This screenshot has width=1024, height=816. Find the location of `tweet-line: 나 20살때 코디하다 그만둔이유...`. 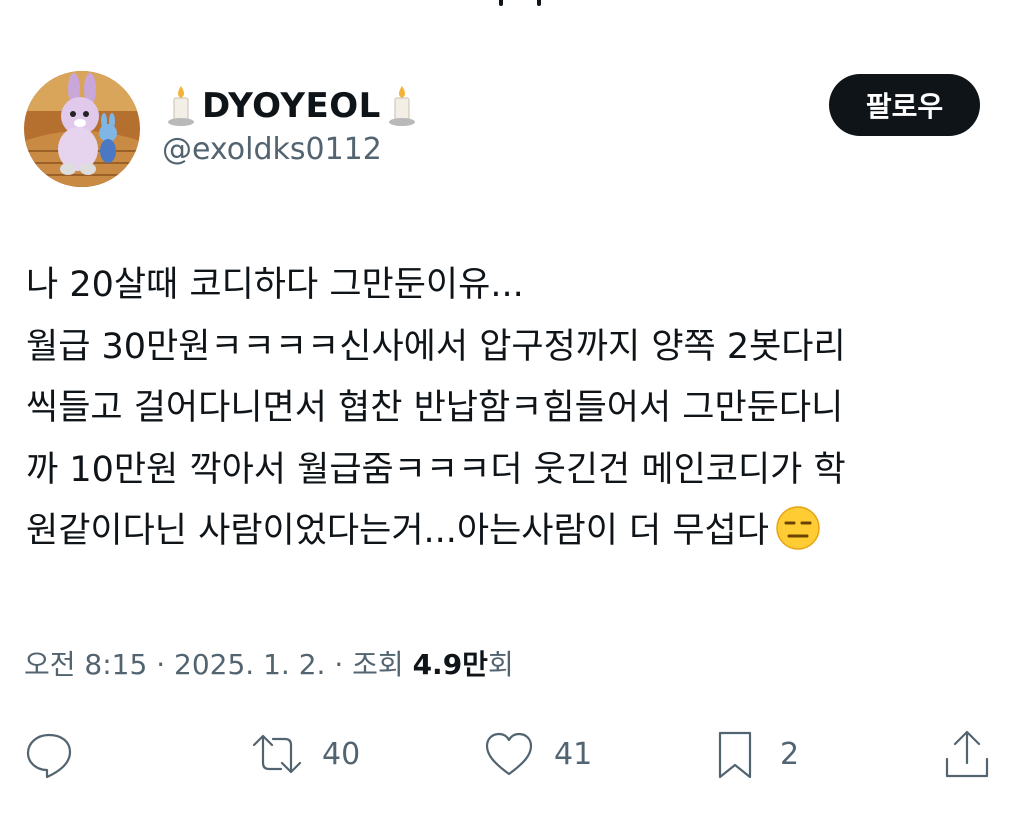

tweet-line: 나 20살때 코디하다 그만둔이유... is located at coordinates (275, 285).